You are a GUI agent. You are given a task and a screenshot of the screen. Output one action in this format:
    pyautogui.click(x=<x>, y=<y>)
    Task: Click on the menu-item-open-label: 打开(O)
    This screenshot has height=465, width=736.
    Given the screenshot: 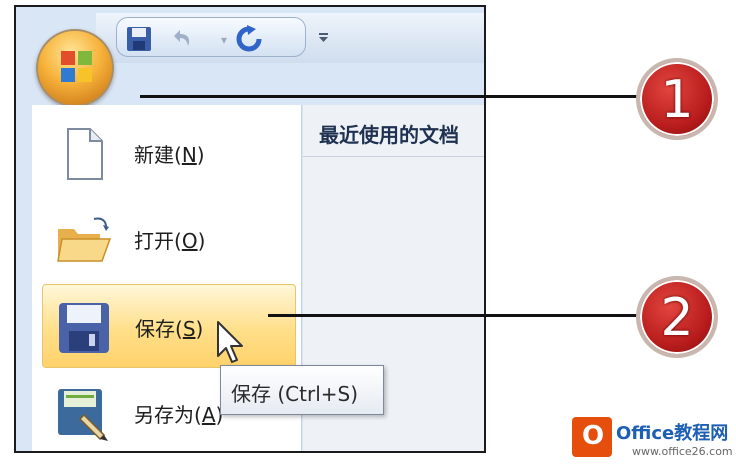 What is the action you would take?
    pyautogui.click(x=170, y=241)
    